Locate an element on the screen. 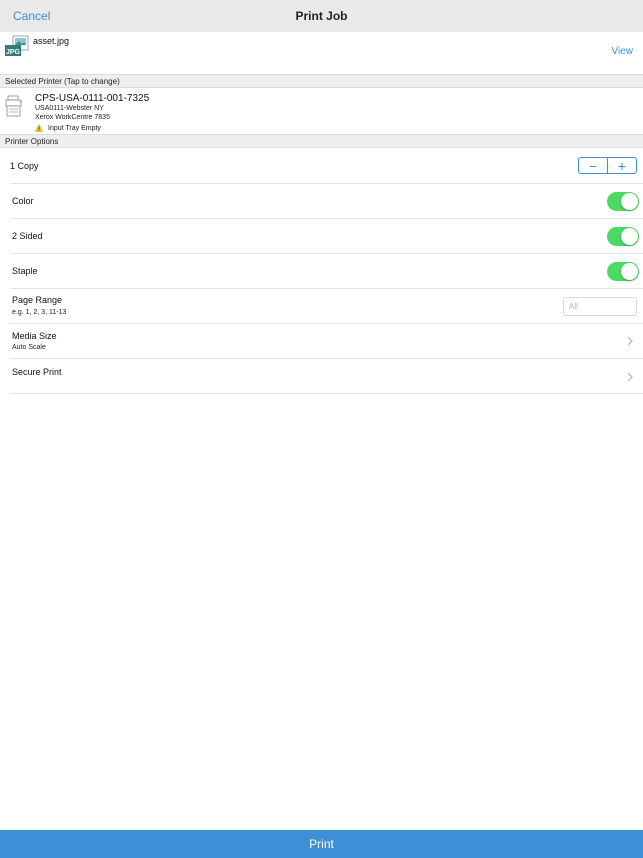 This screenshot has width=643, height=858. increment-button: + is located at coordinates (621, 165).